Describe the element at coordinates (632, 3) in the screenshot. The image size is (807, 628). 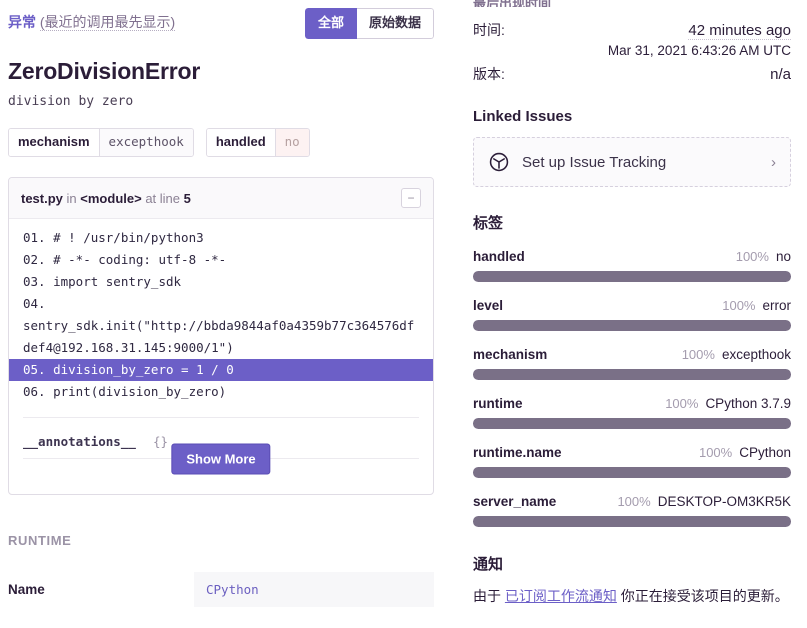
I see `last-seen-heading: 最后出现时间` at that location.